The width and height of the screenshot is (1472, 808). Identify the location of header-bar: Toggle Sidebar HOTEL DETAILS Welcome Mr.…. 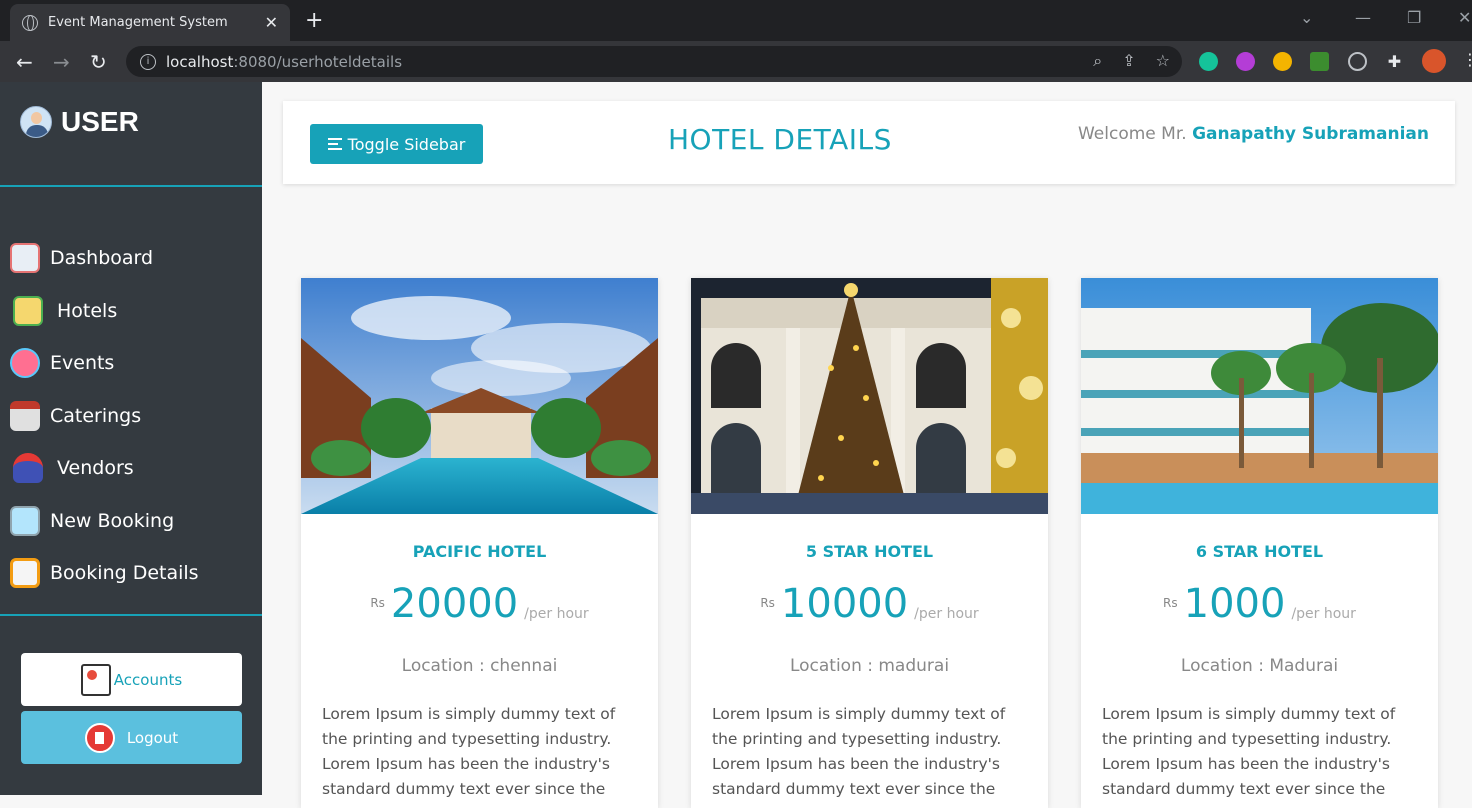
(869, 142).